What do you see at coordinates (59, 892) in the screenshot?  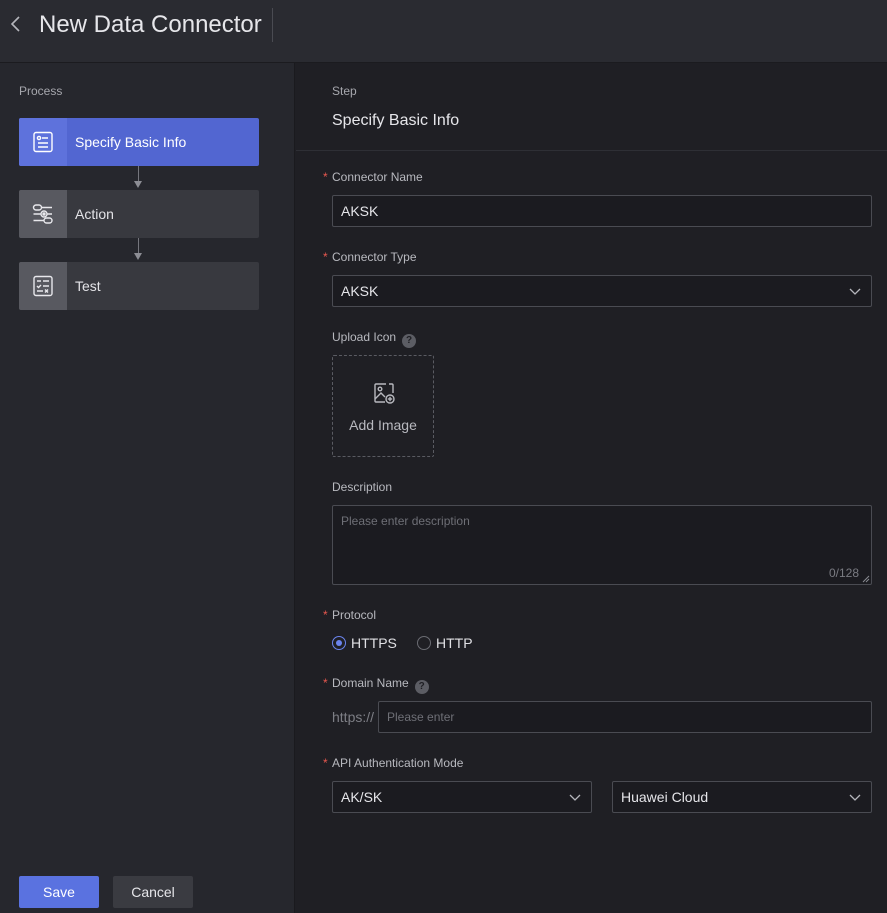 I see `save-button: Save` at bounding box center [59, 892].